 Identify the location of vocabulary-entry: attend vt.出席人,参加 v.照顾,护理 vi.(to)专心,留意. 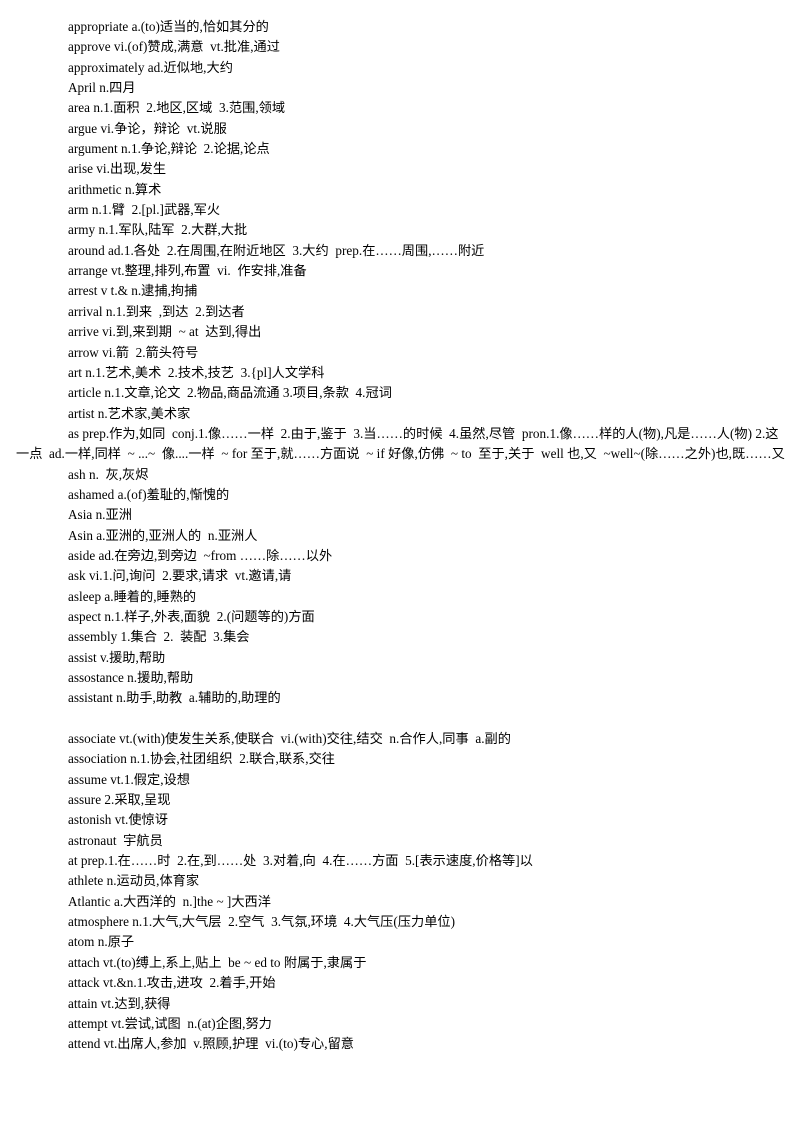
(211, 1044).